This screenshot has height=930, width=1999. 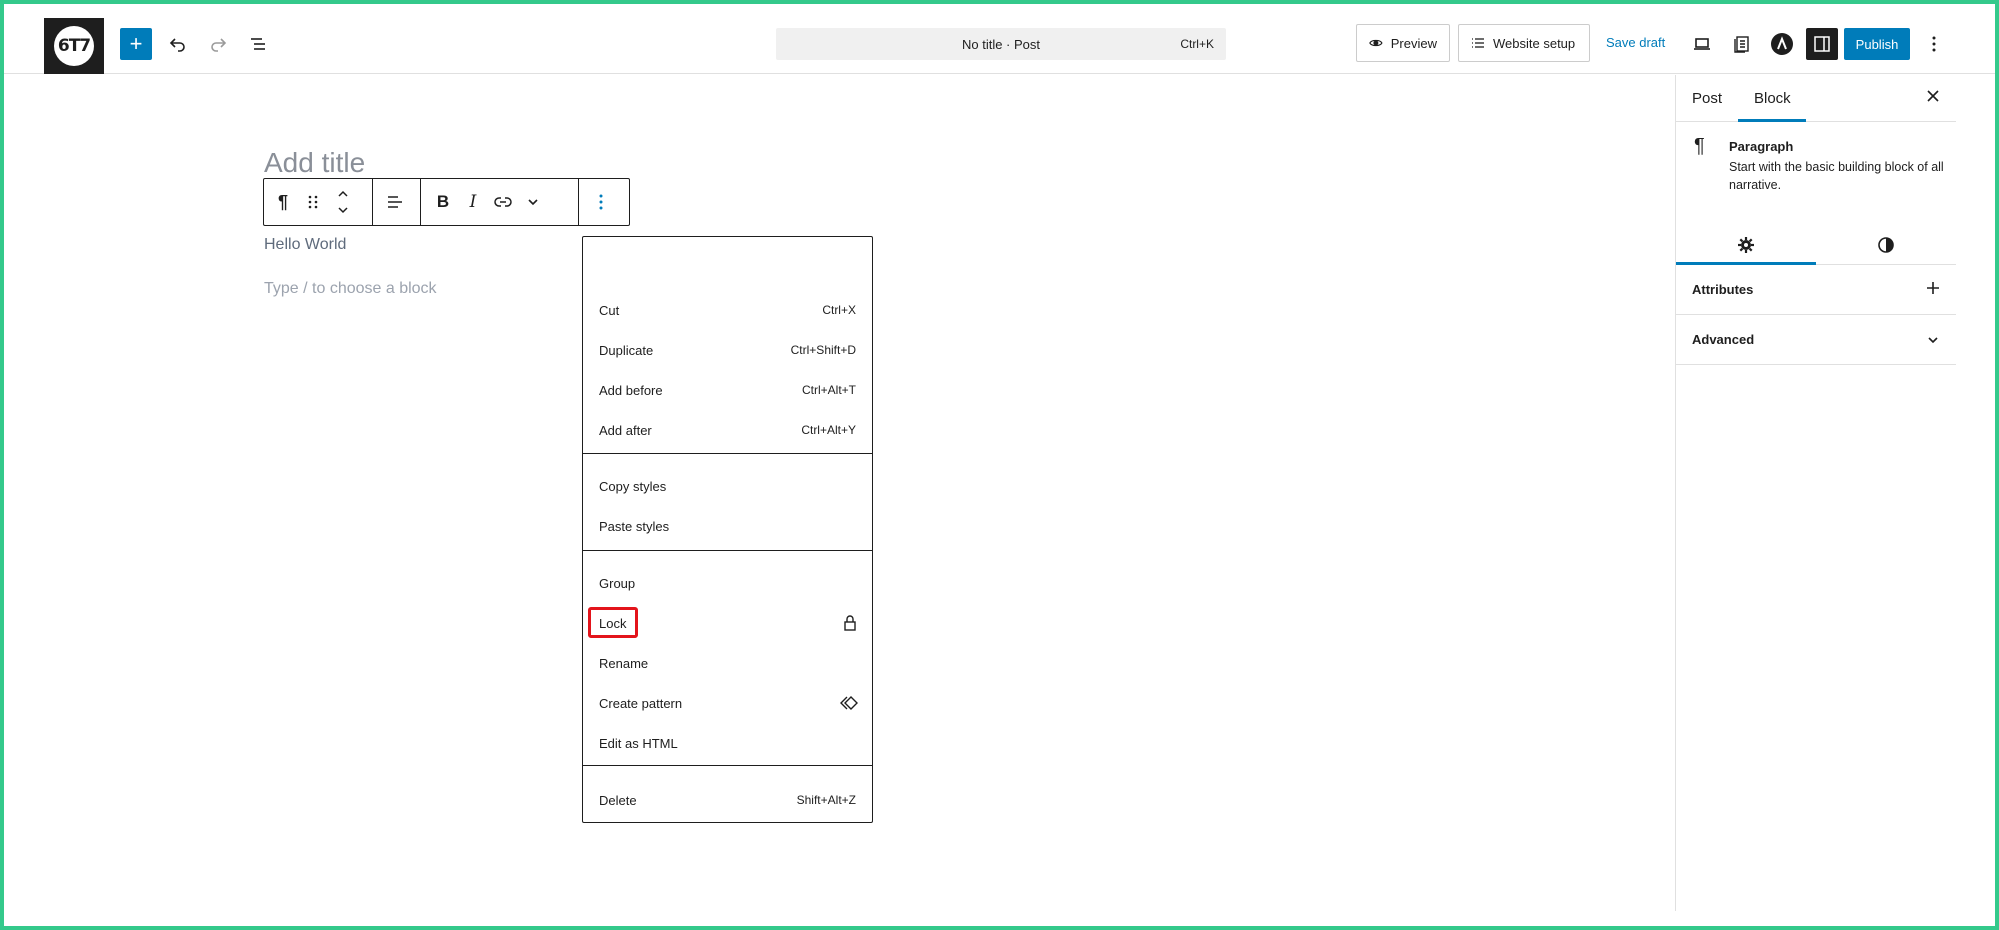 I want to click on block-inserter-button: +, so click(x=136, y=44).